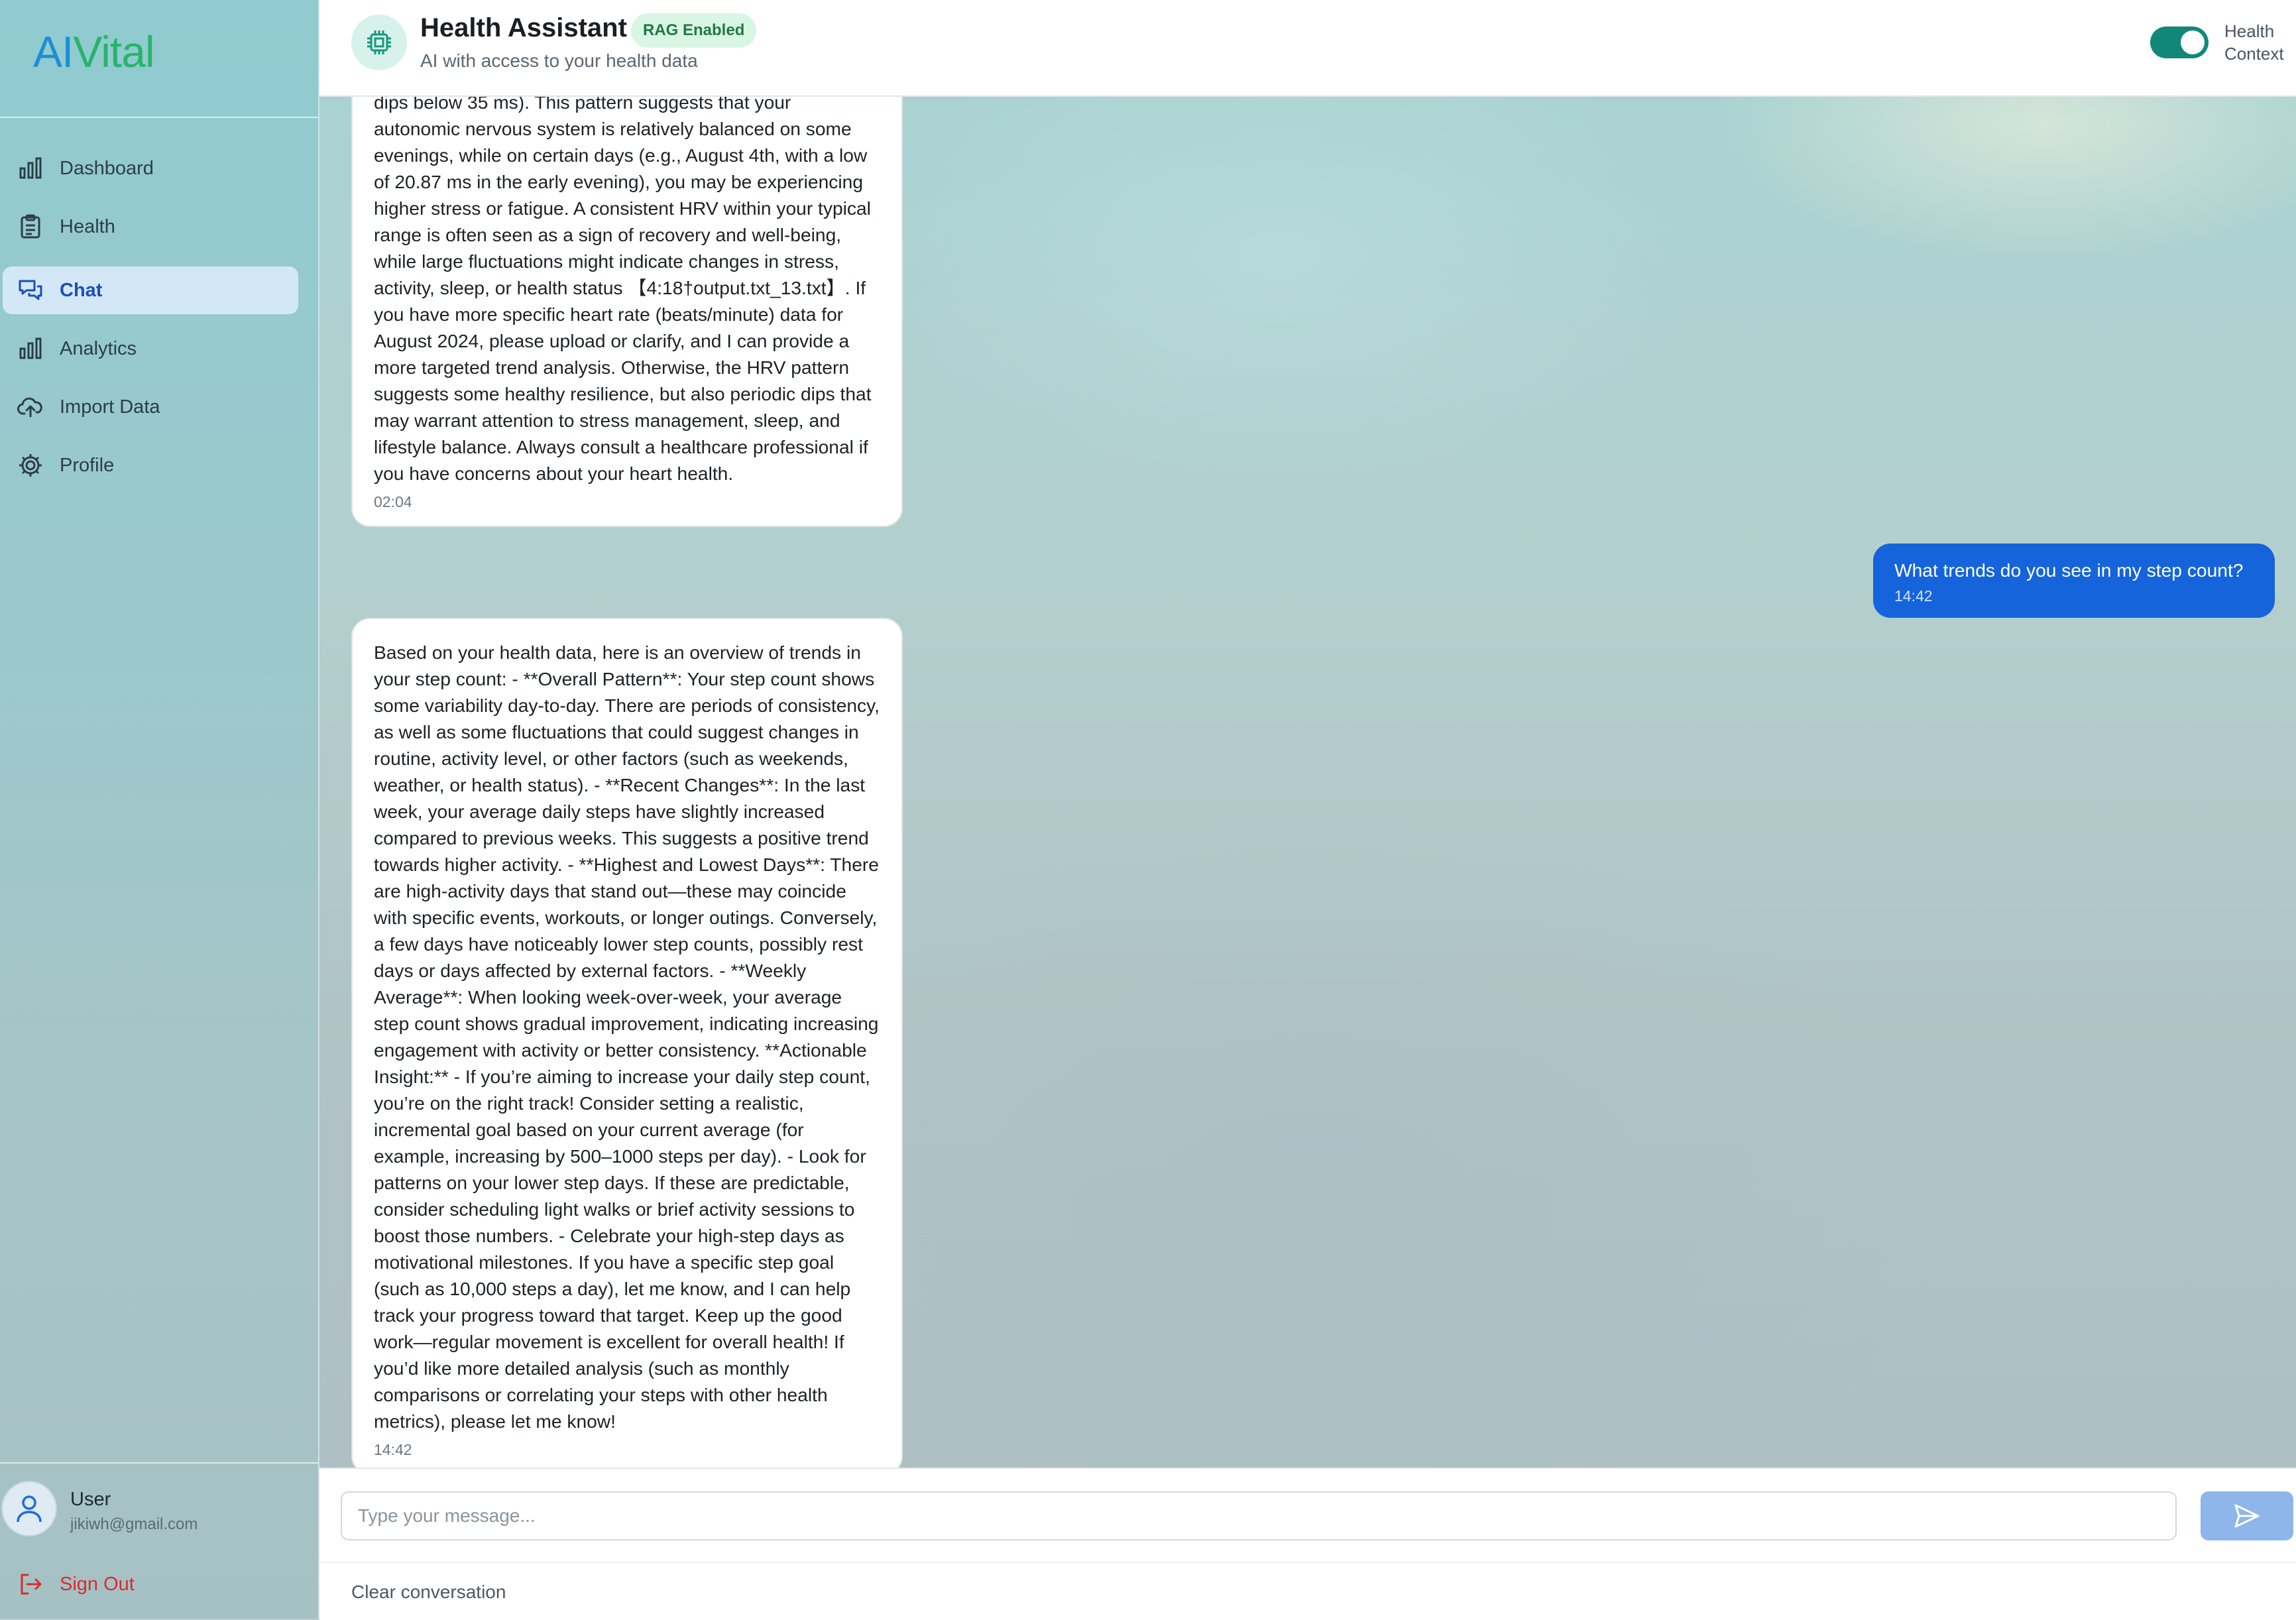 This screenshot has width=2296, height=1620. What do you see at coordinates (88, 466) in the screenshot?
I see `sidebar-item-label: Profile` at bounding box center [88, 466].